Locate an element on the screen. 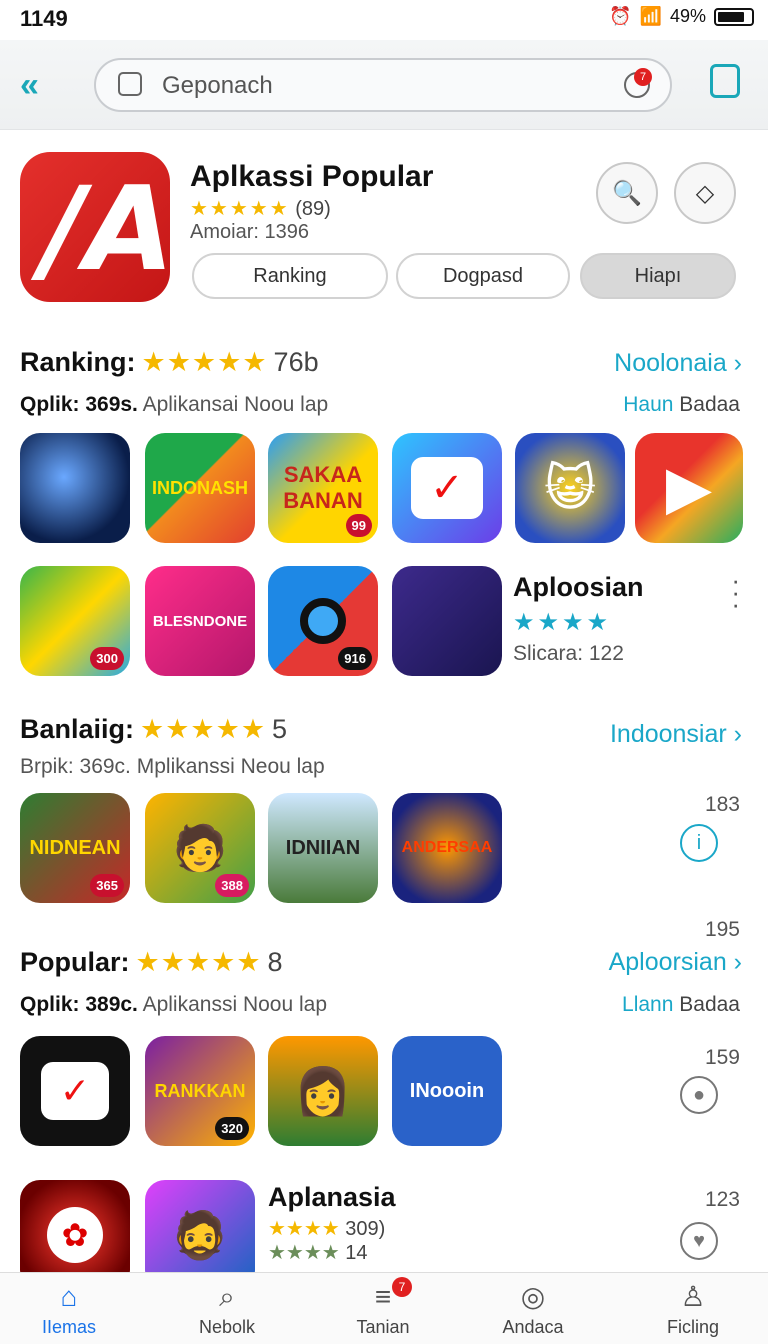  heart-button: ♥ is located at coordinates (699, 1241).